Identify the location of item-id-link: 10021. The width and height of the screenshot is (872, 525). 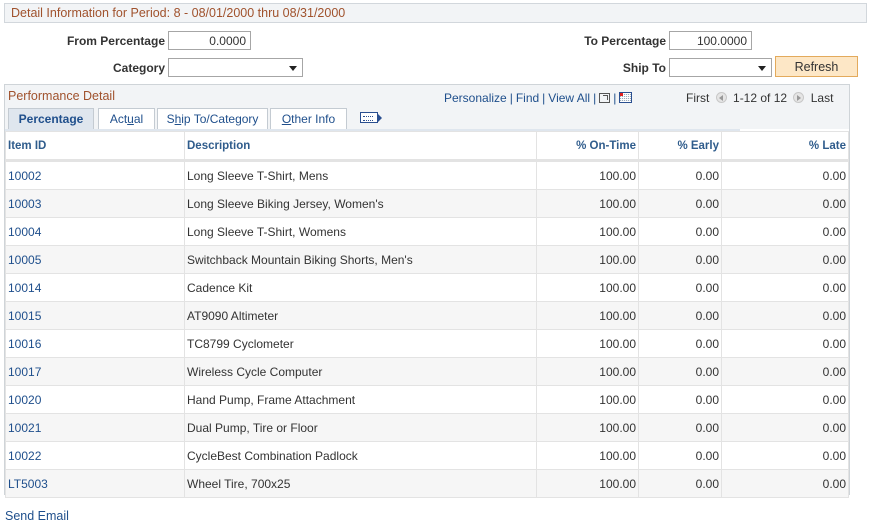
(24, 428).